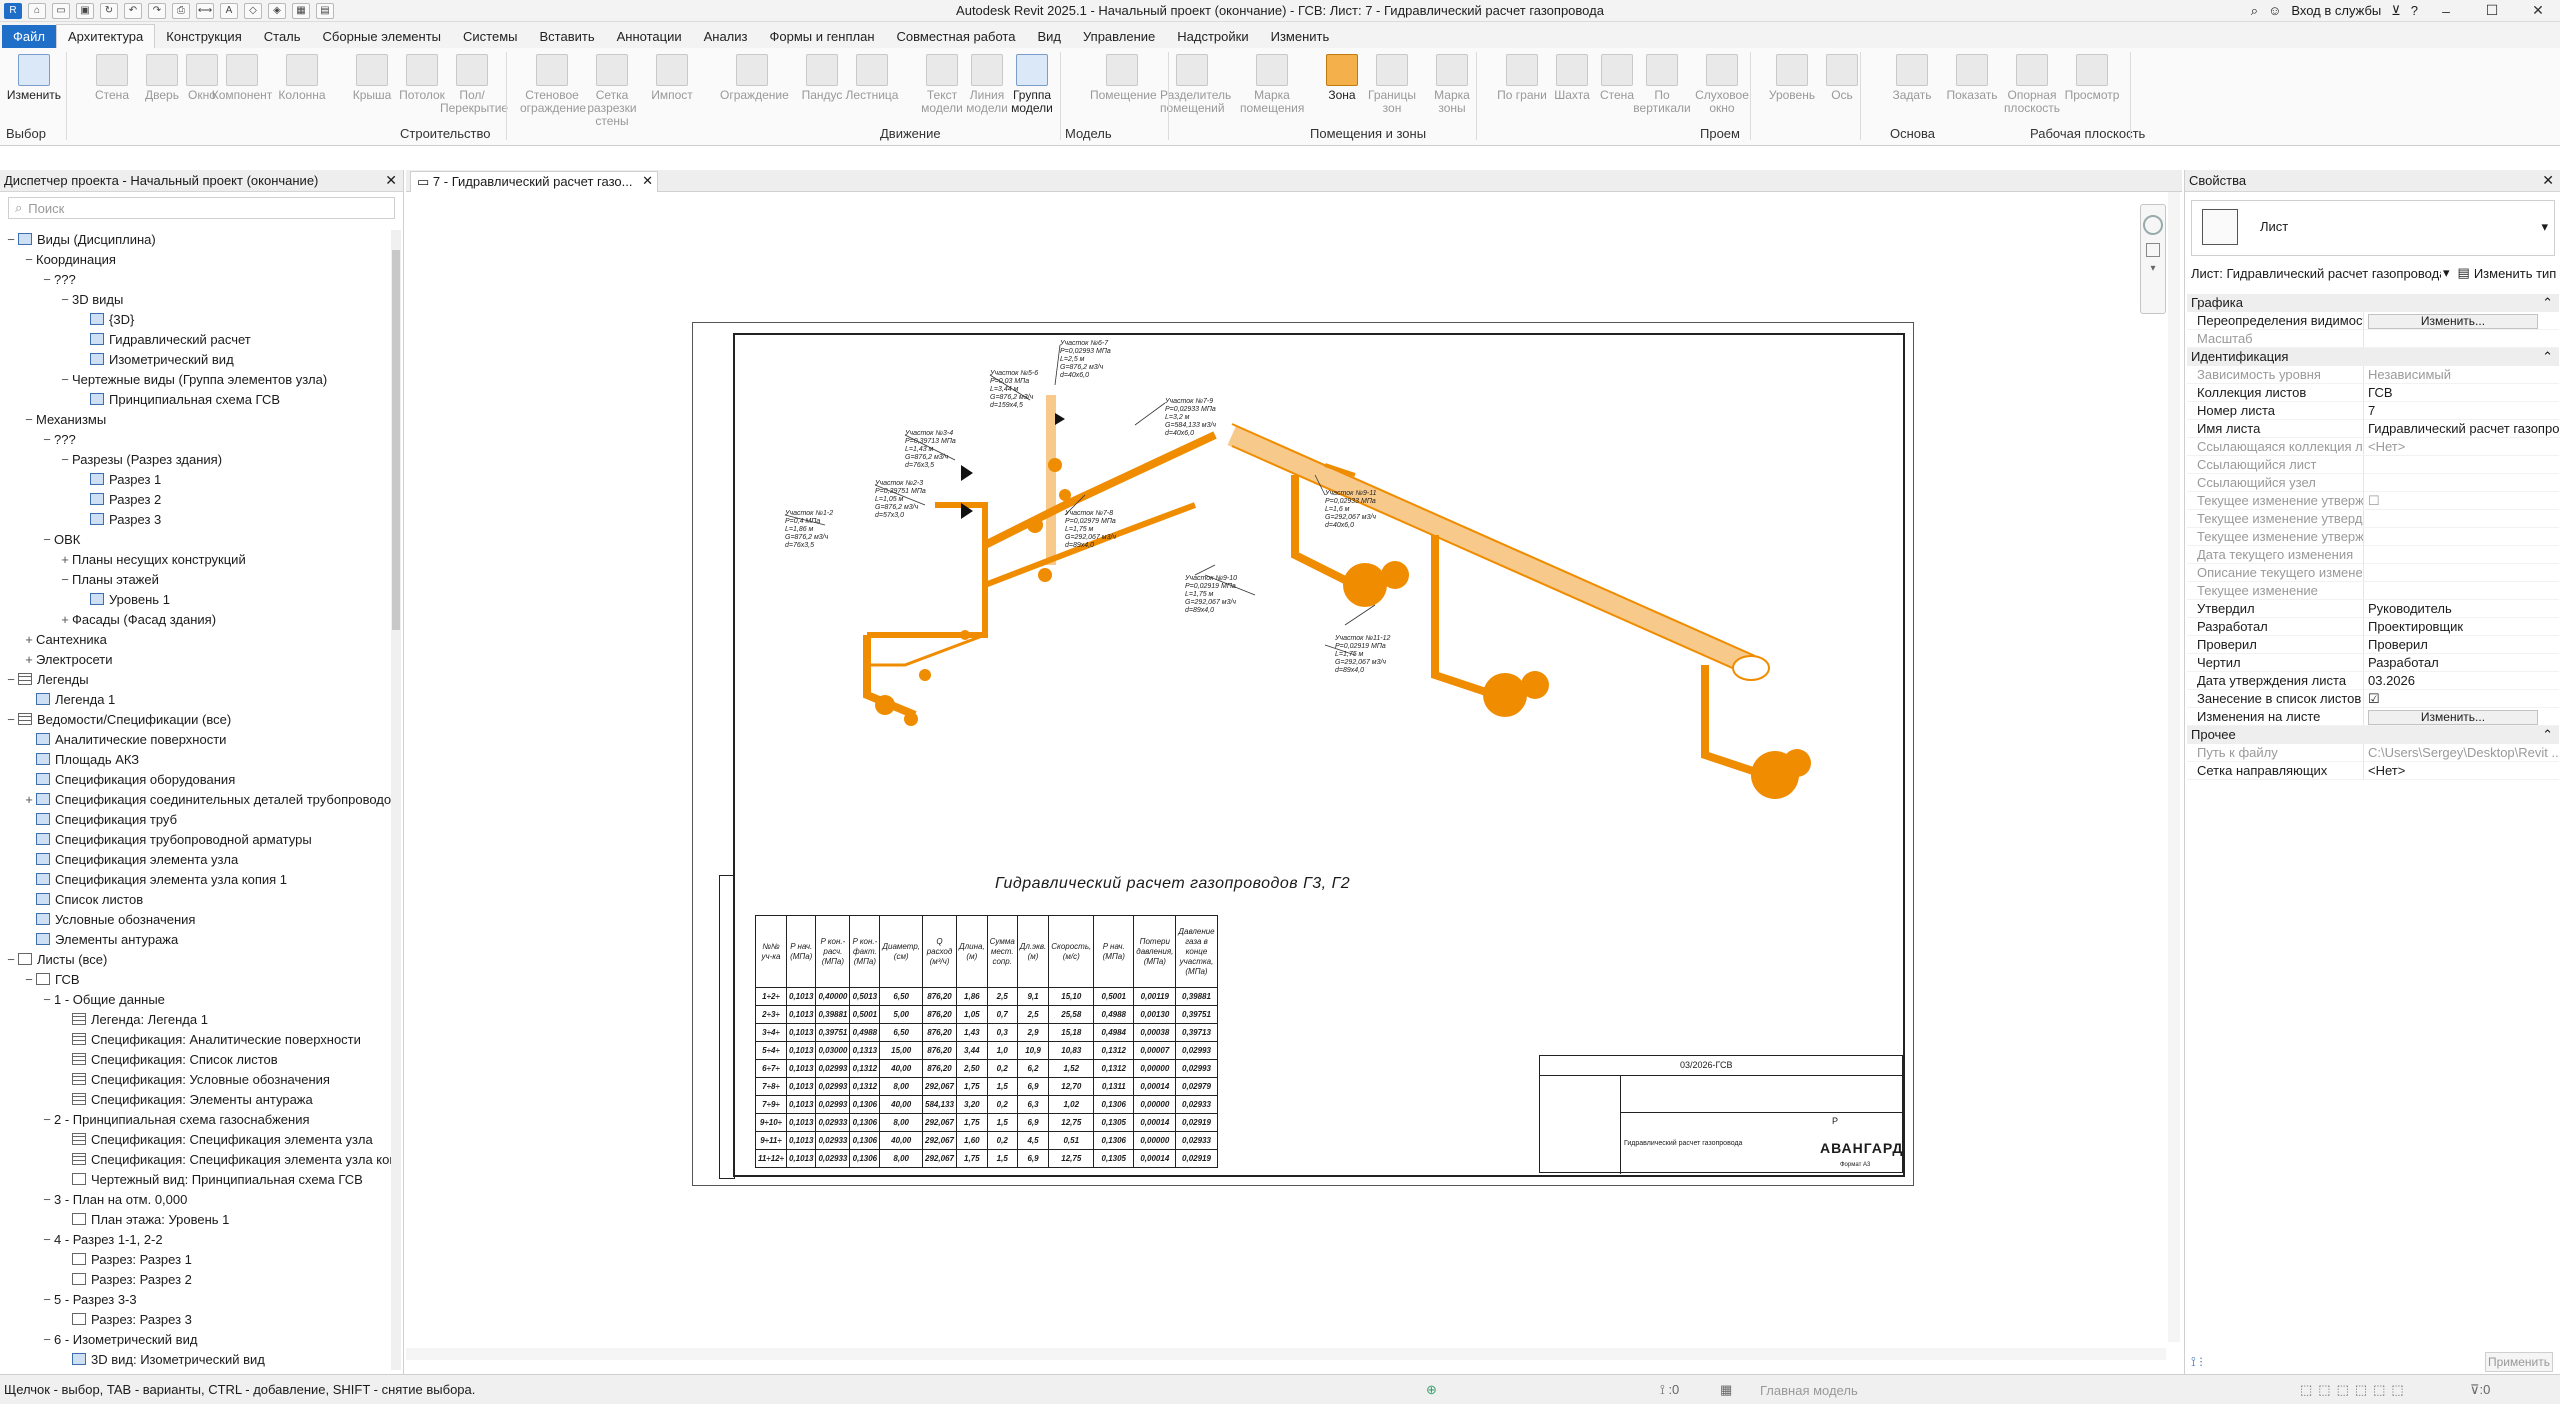 This screenshot has width=2560, height=1404. Describe the element at coordinates (133, 1020) in the screenshot. I see `tree-node: Легенда: Легенда 1` at that location.